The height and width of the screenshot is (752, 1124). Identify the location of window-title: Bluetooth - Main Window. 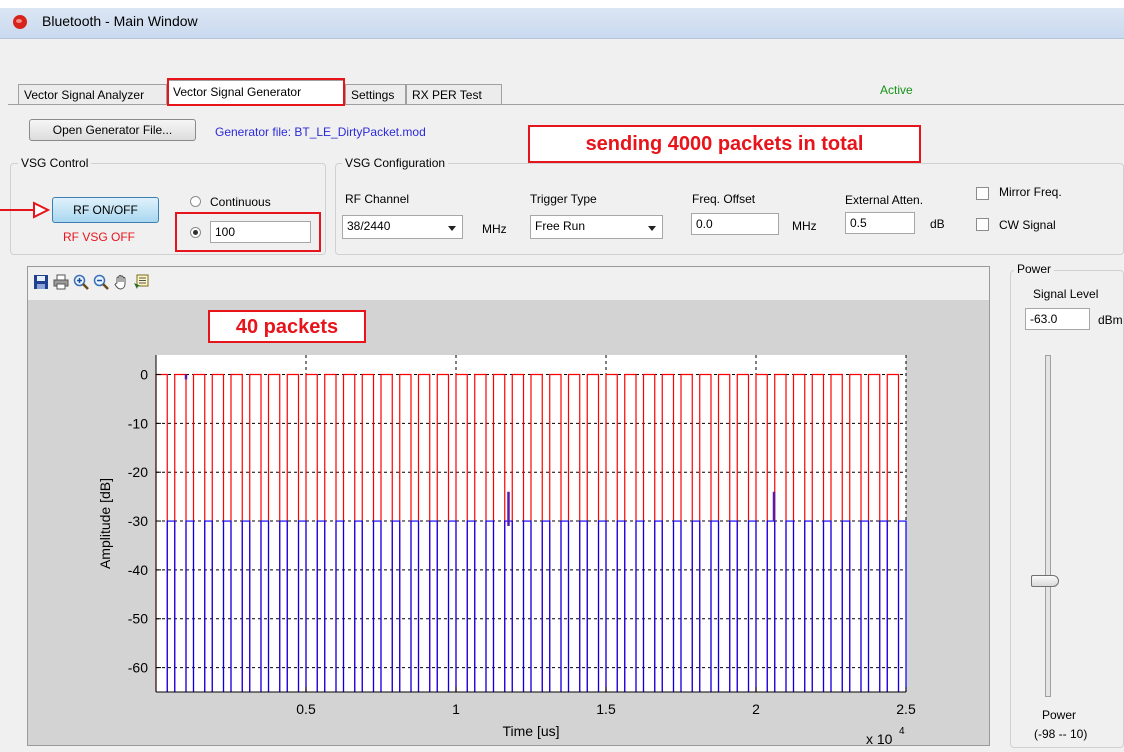
(120, 21).